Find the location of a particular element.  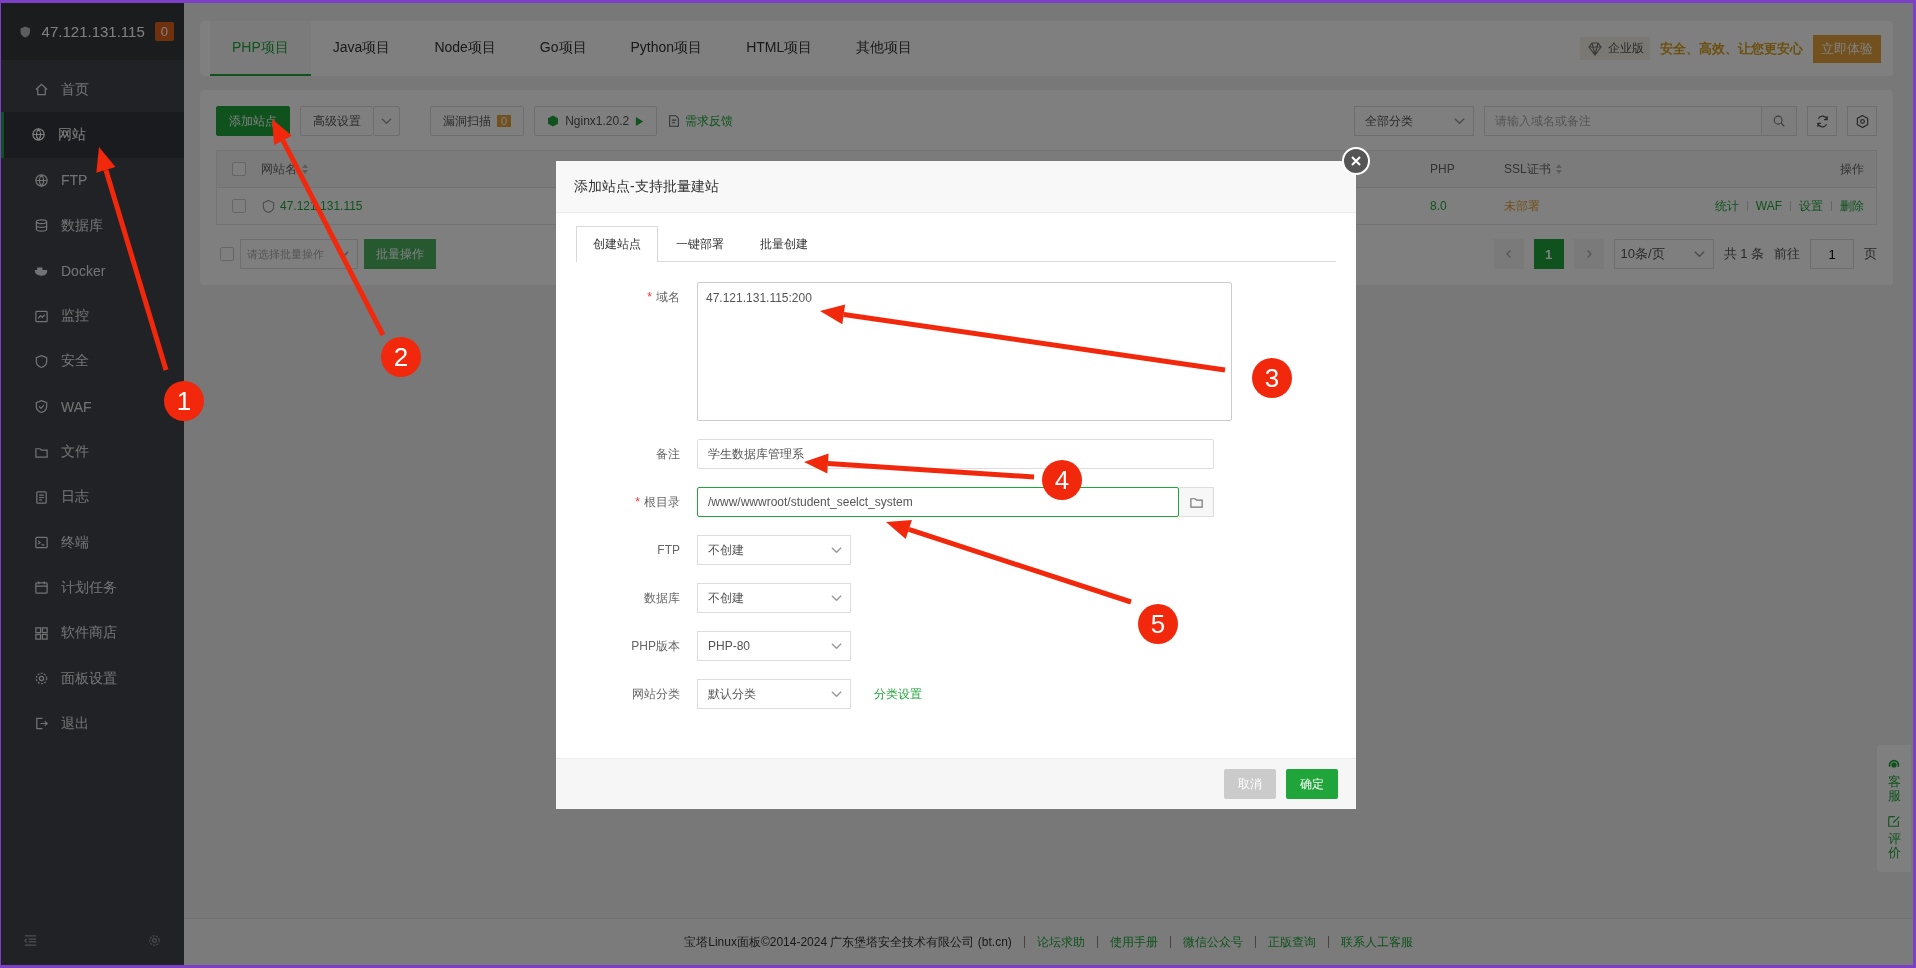

field-label: FTP is located at coordinates (668, 550).